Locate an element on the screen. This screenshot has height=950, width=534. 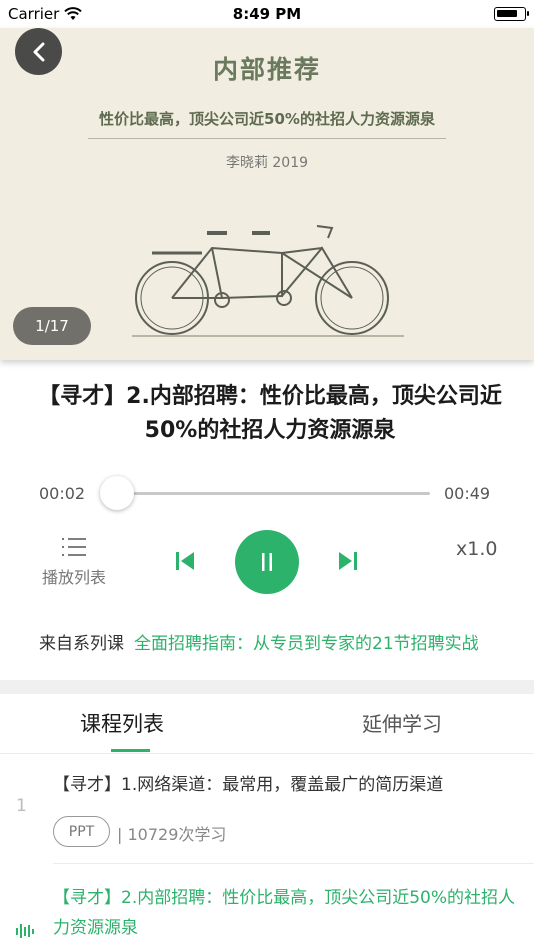
progress-knob is located at coordinates (117, 493).